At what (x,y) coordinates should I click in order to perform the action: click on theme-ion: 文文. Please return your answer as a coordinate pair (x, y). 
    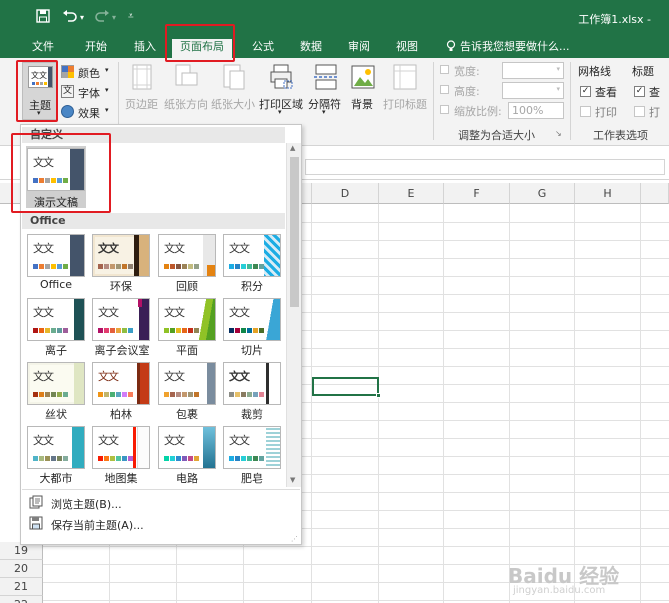
    Looking at the image, I should click on (56, 319).